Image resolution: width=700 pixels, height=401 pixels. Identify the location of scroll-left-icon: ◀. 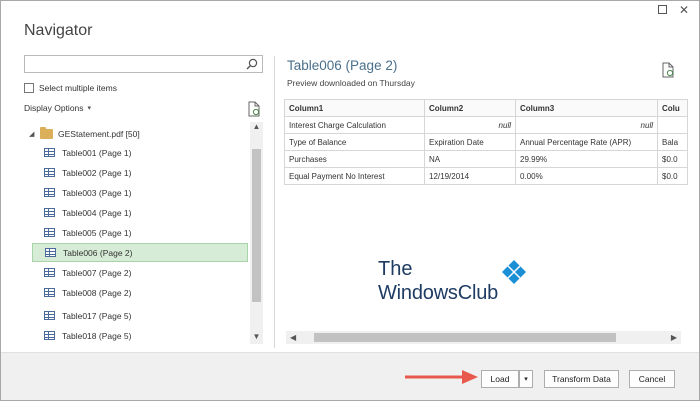
(293, 337).